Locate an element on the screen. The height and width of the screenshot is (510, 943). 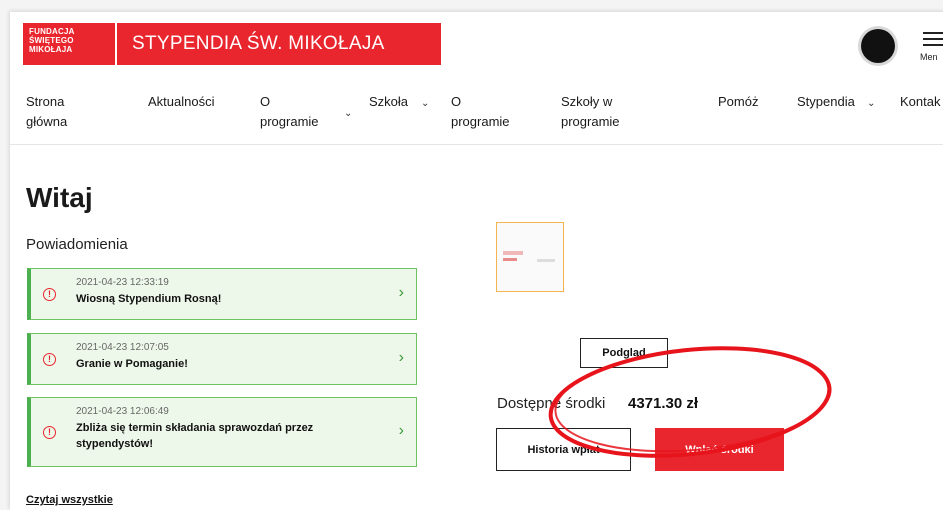
nav-item-help: Pomóż is located at coordinates (738, 102).